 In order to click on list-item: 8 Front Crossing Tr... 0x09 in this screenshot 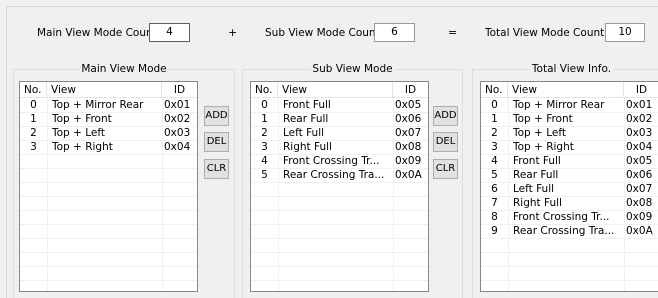, I will do `click(569, 217)`.